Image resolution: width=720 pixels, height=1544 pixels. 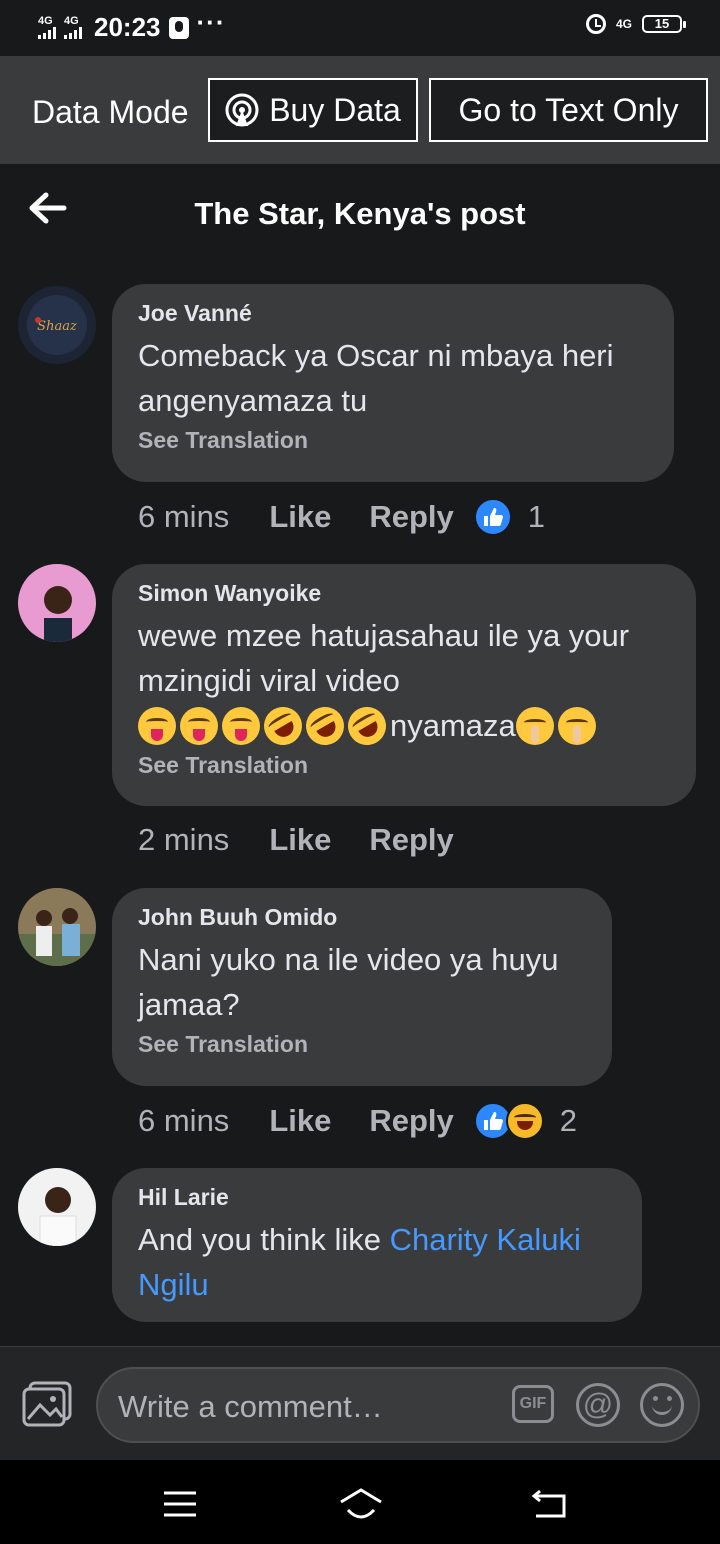 I want to click on avatar: Shaaz, so click(x=57, y=325).